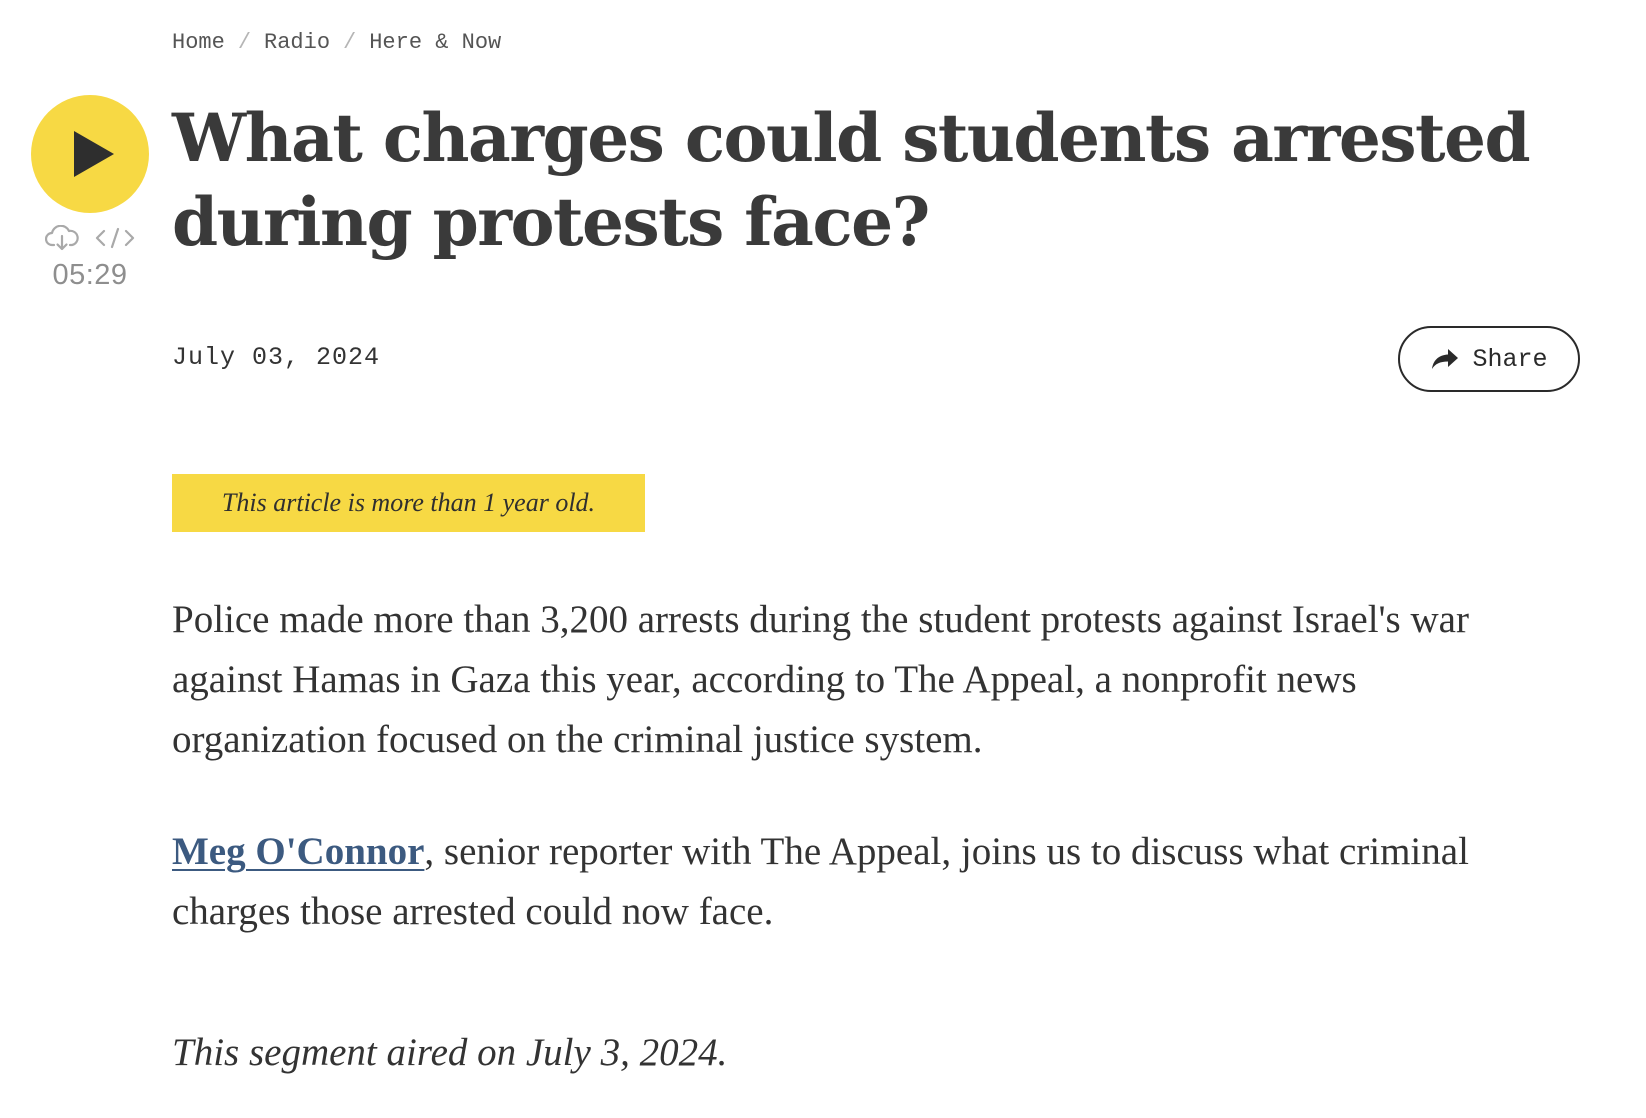  What do you see at coordinates (336, 42) in the screenshot?
I see `breadcrumb: Home / Radio / Here & Now` at bounding box center [336, 42].